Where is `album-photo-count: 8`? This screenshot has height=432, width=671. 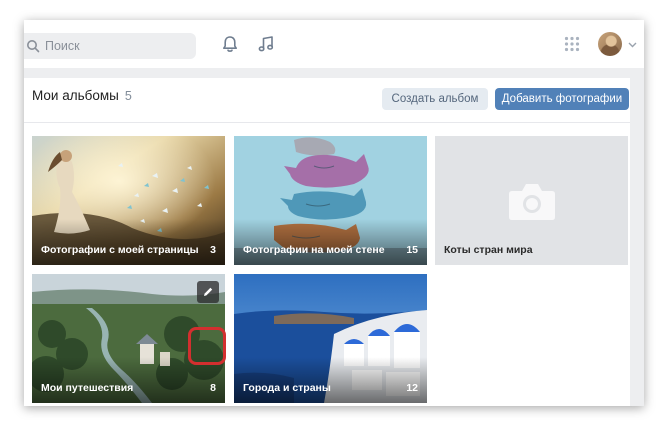
album-photo-count: 8 is located at coordinates (213, 388).